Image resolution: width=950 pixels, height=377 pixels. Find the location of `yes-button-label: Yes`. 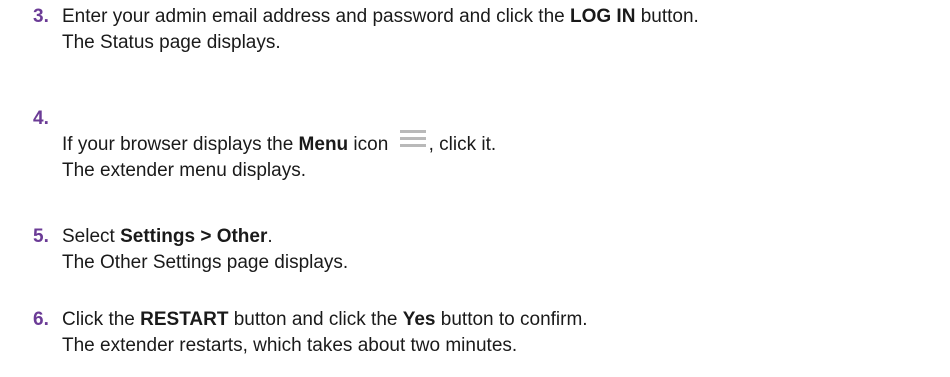

yes-button-label: Yes is located at coordinates (419, 319).